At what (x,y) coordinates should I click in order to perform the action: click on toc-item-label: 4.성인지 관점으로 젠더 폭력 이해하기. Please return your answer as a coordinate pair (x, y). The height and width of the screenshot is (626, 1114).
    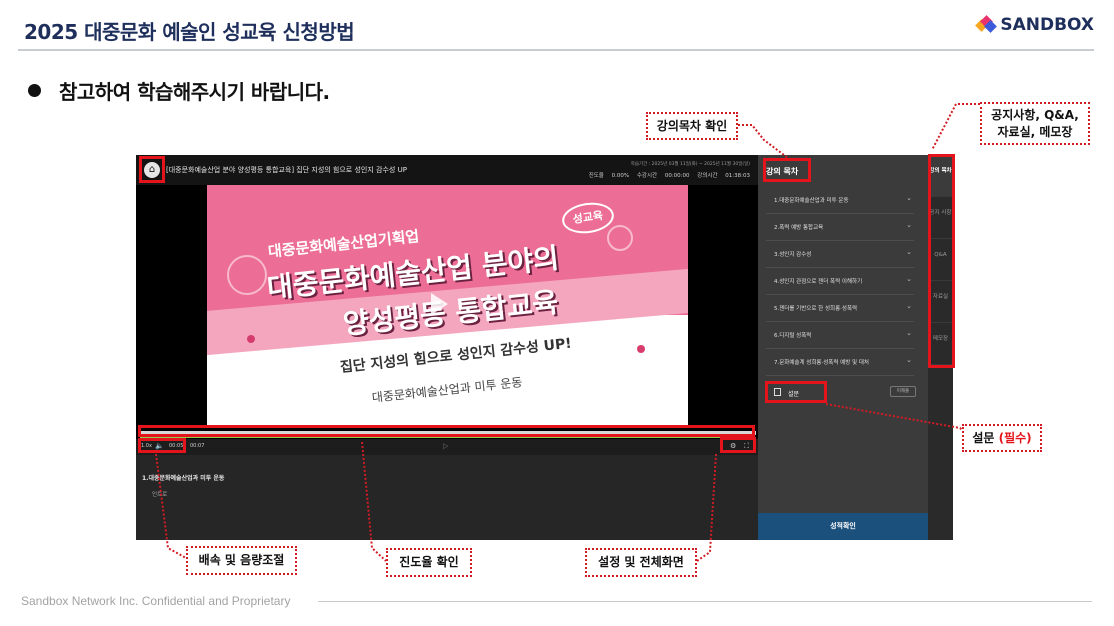
    Looking at the image, I should click on (818, 282).